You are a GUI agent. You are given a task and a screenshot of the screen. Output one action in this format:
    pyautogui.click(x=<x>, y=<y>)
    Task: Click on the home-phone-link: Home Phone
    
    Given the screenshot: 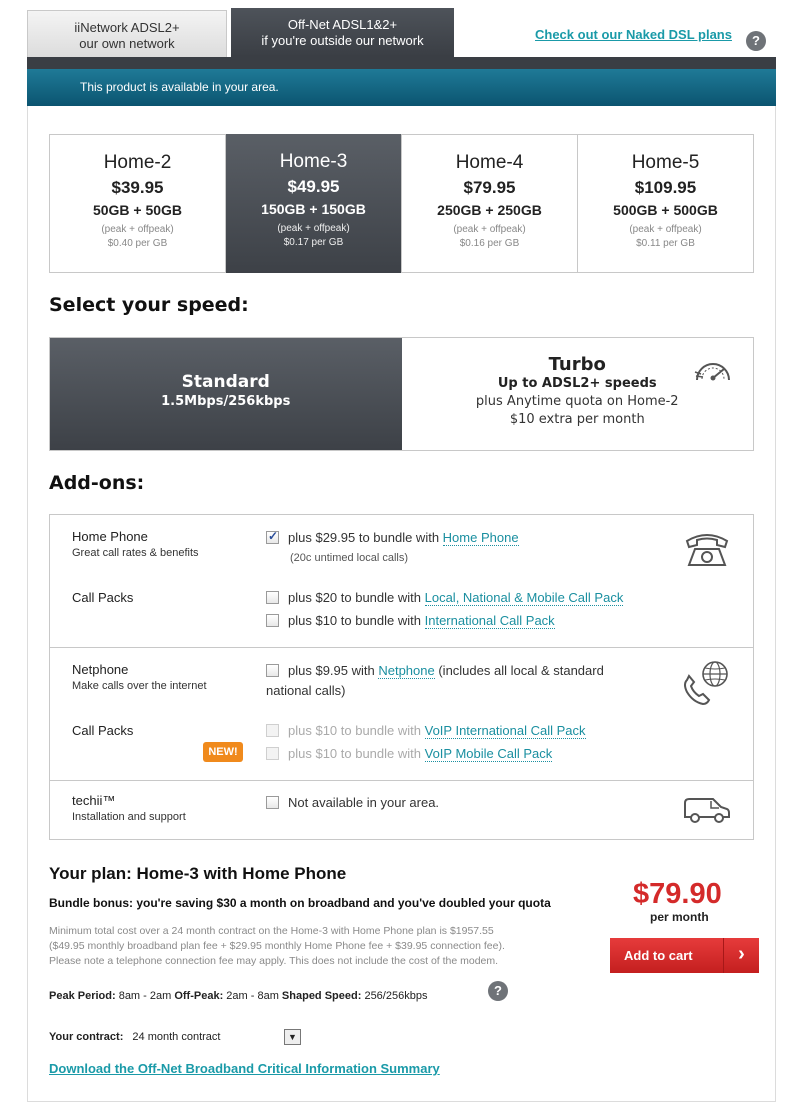 What is the action you would take?
    pyautogui.click(x=480, y=538)
    